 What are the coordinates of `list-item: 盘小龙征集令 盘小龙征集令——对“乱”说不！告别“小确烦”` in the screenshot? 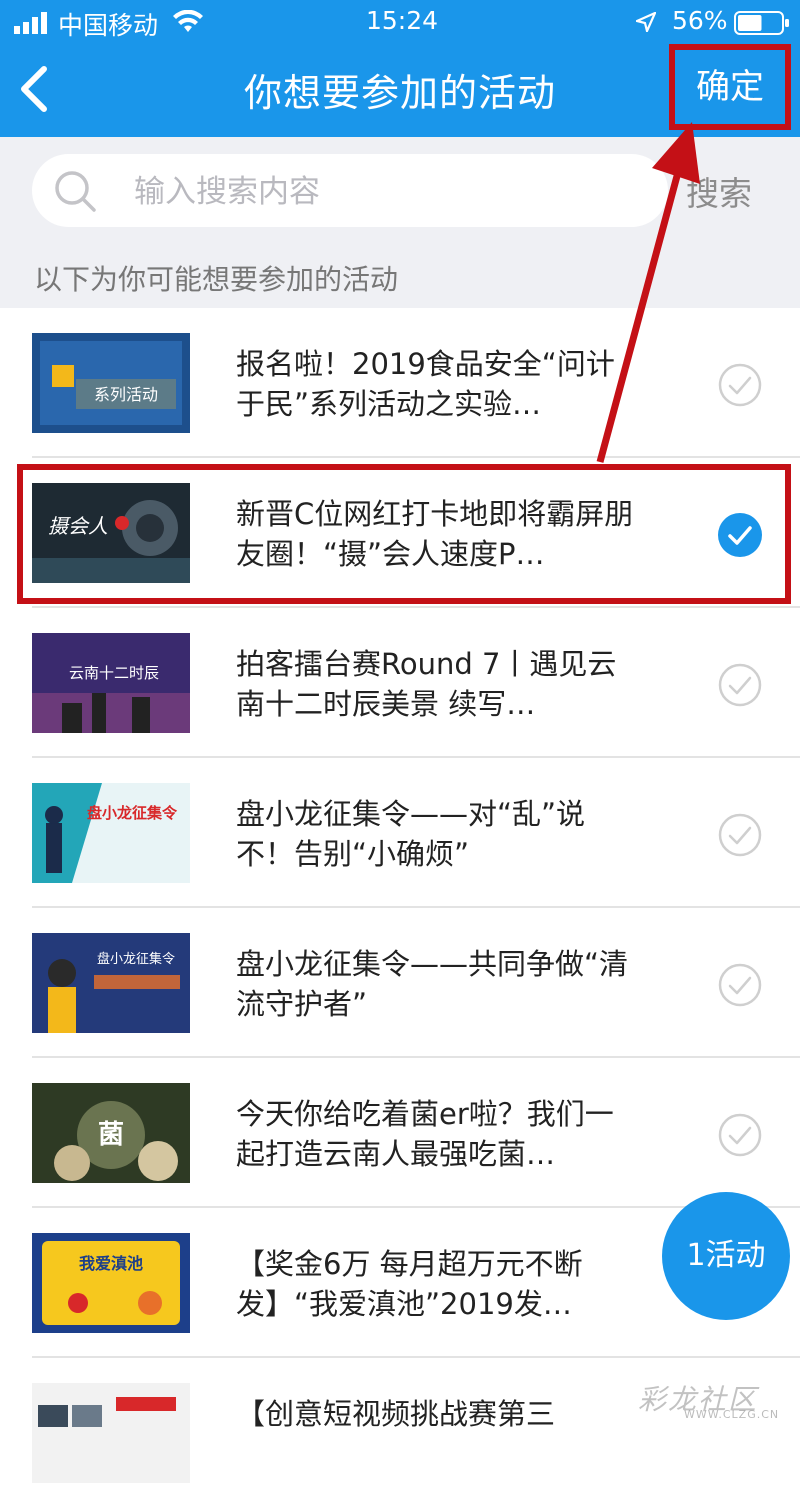 It's located at (400, 833).